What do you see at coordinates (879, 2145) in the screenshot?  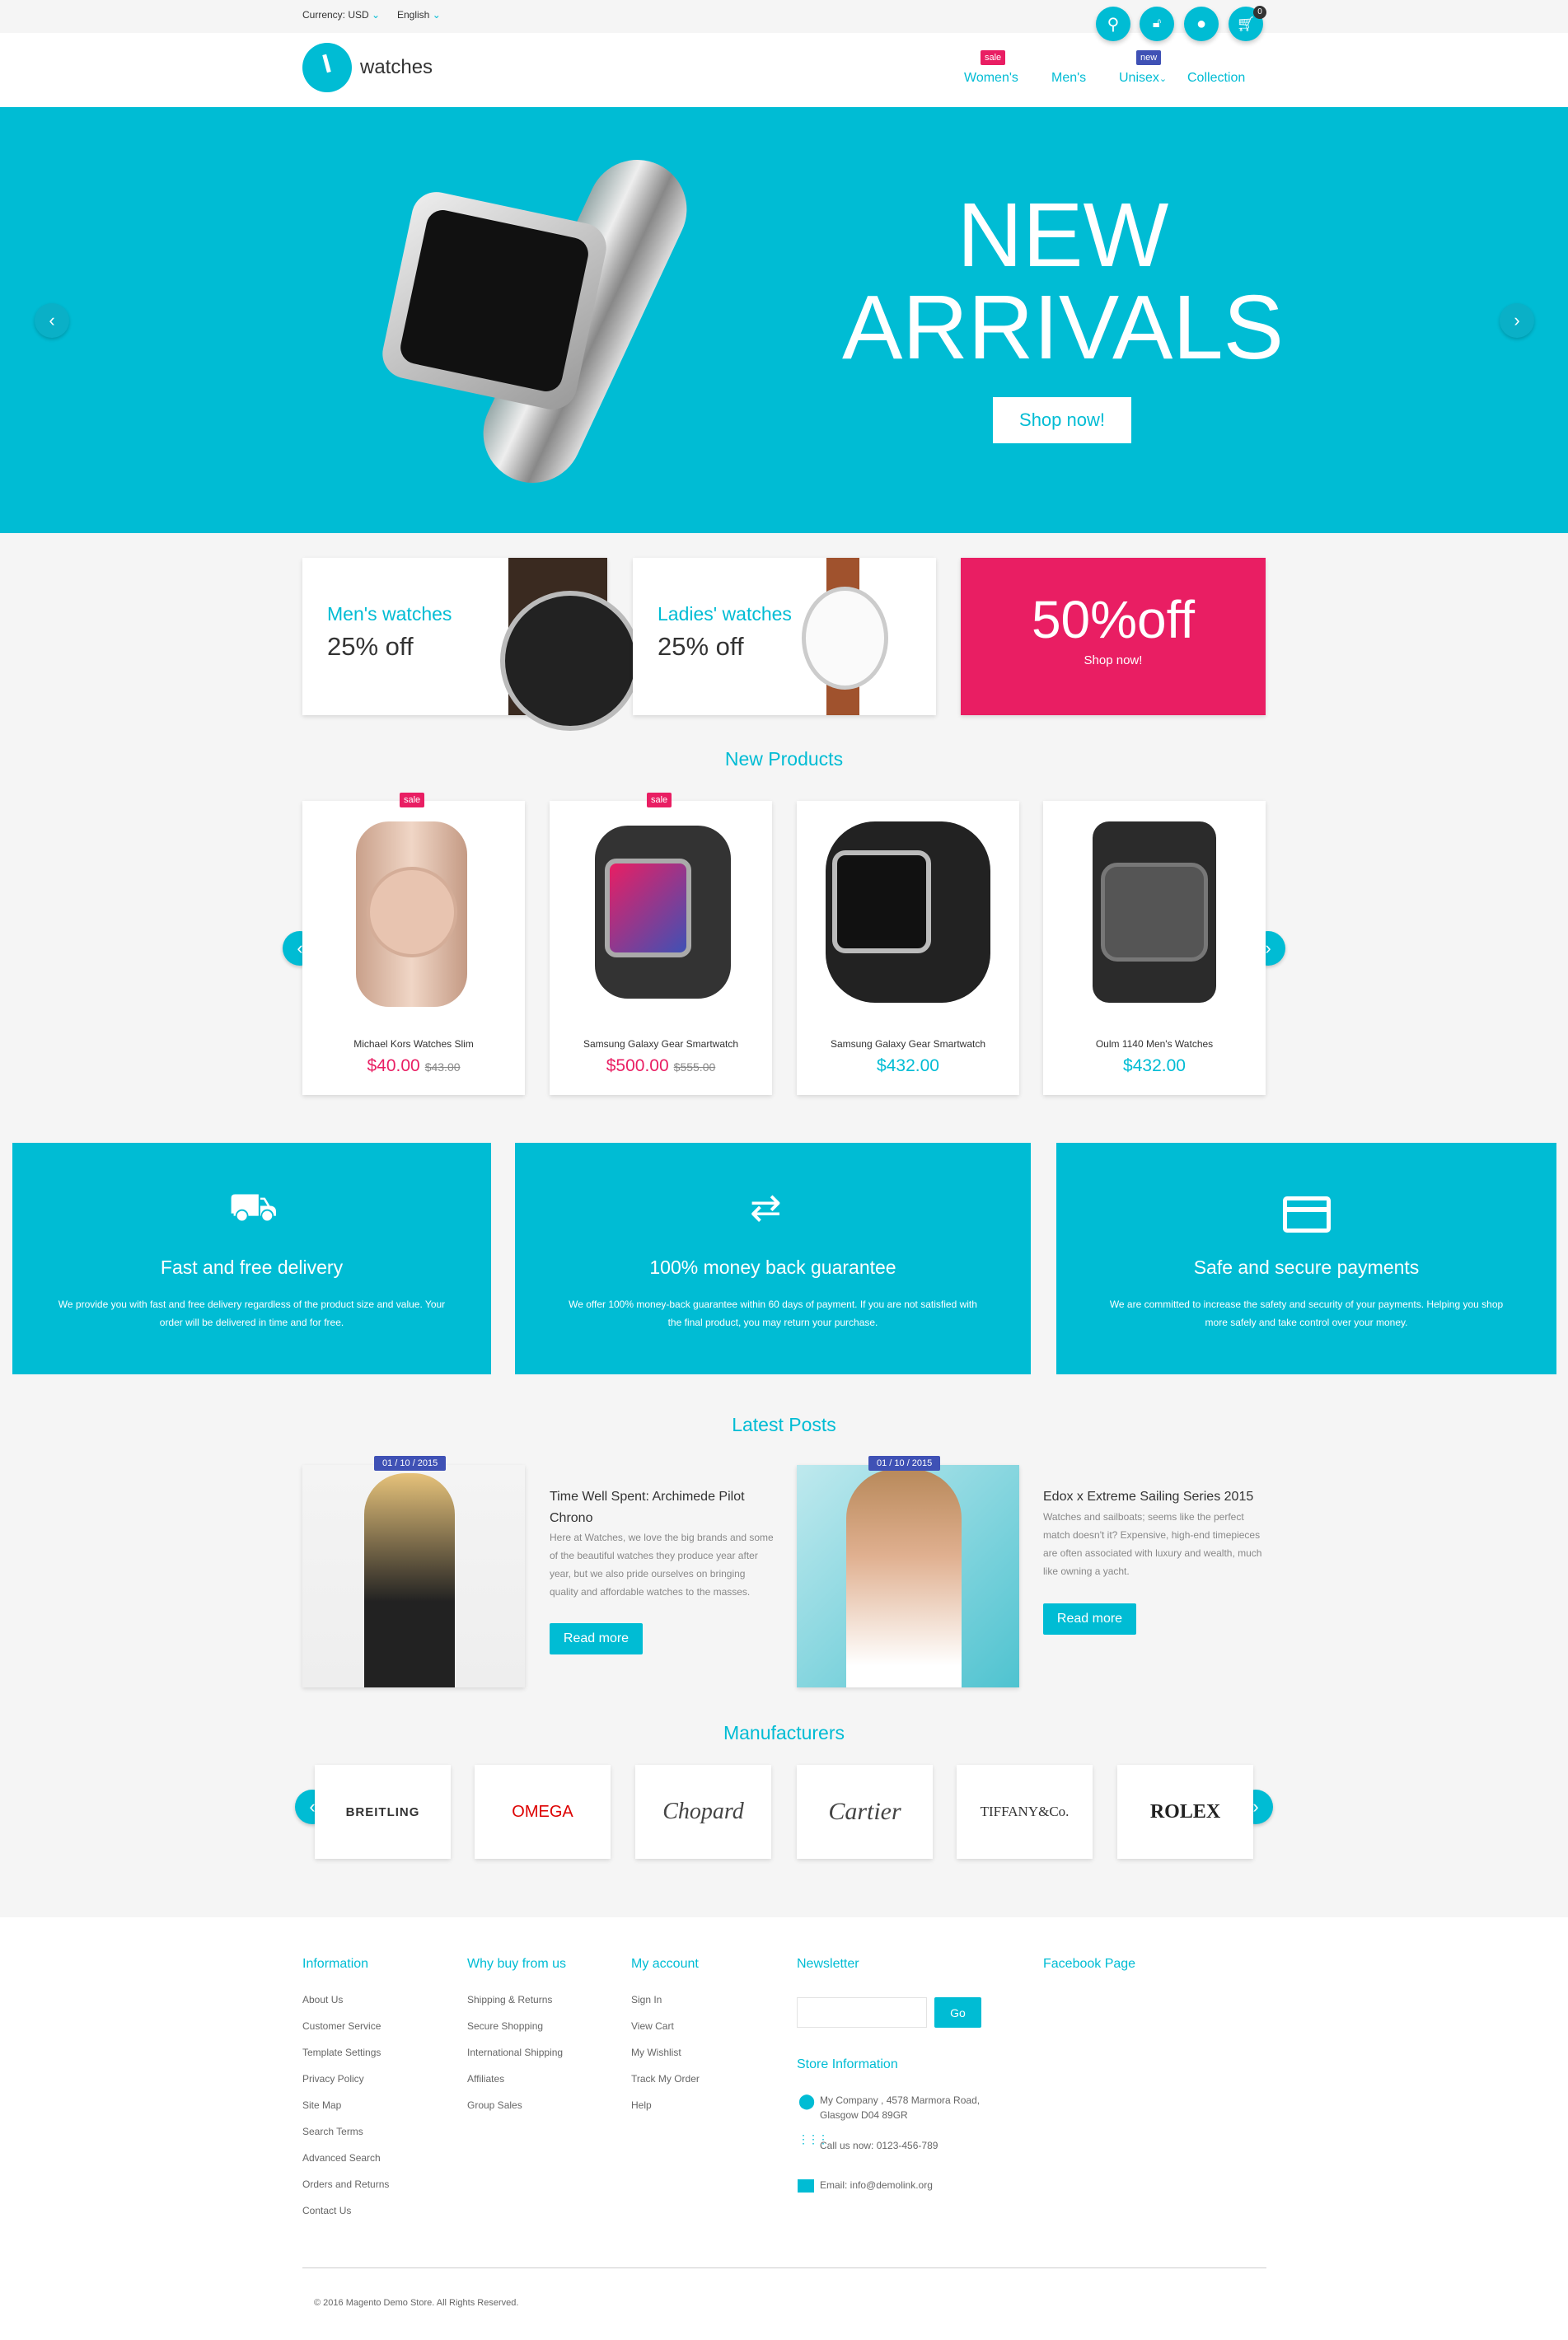 I see `store-phone: Call us now: 0123-456-789` at bounding box center [879, 2145].